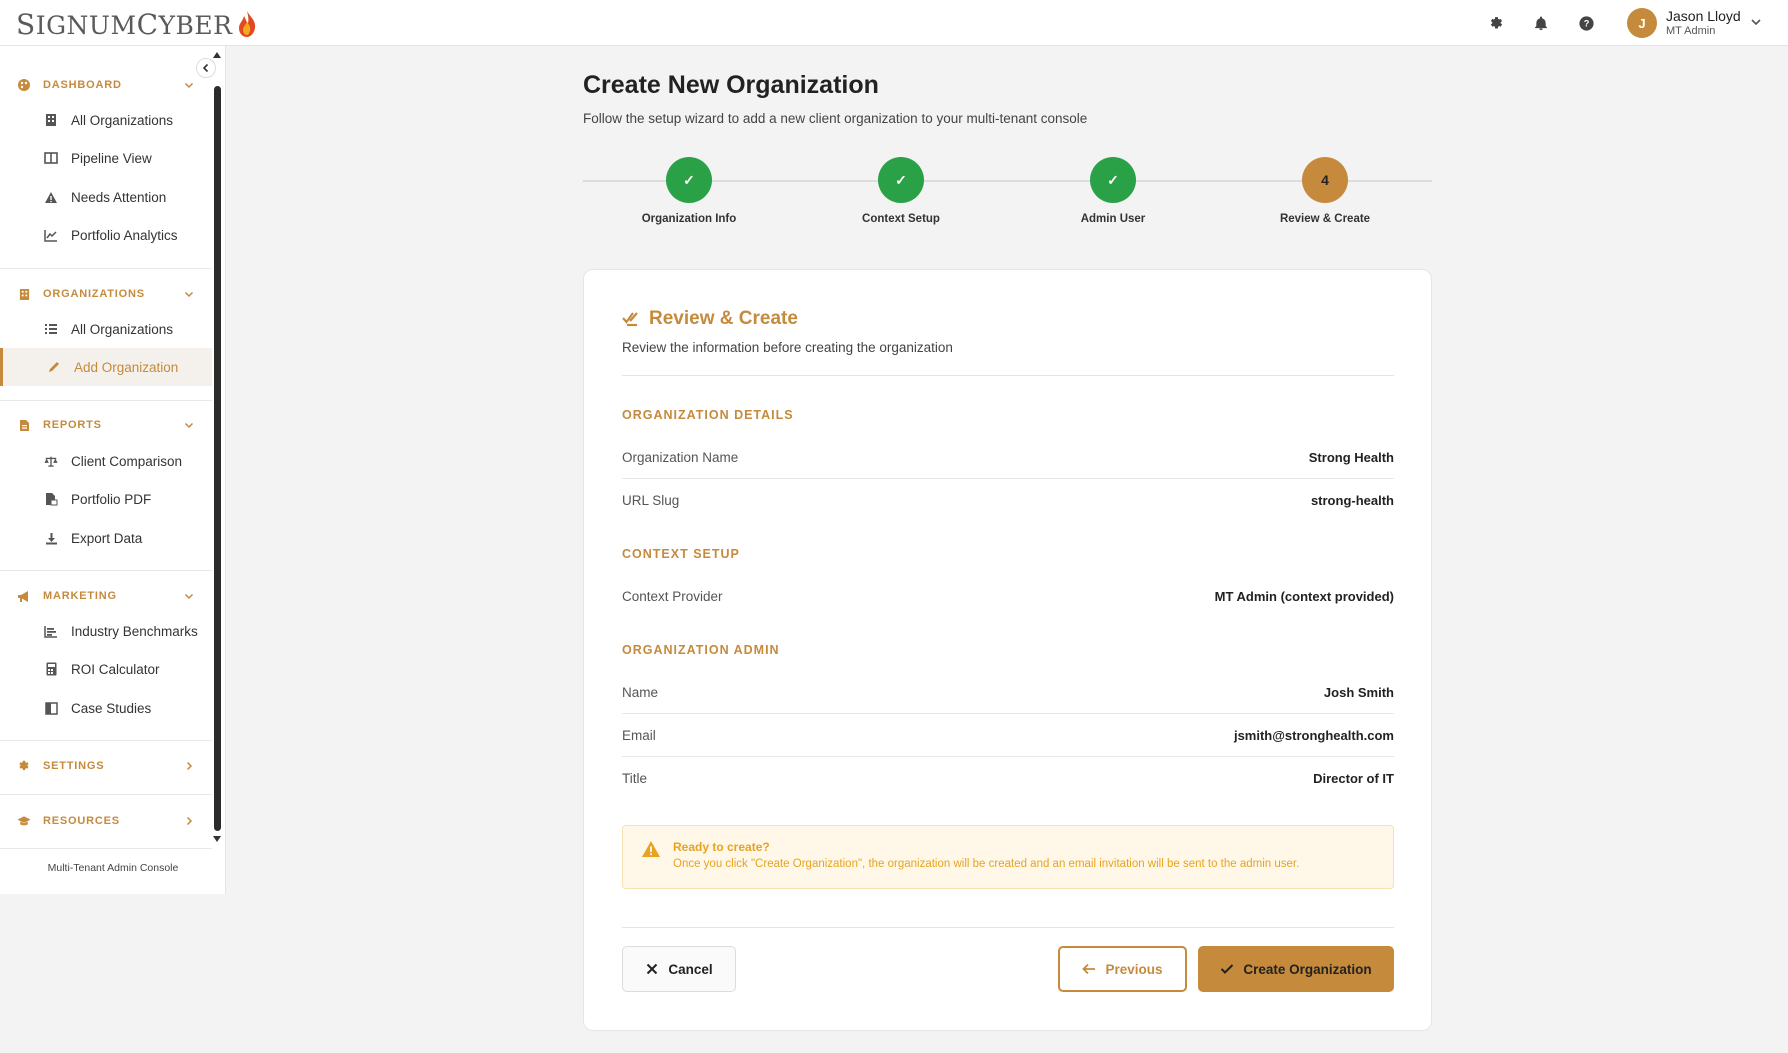  I want to click on step-admin-user: ✓ Admin User, so click(1113, 191).